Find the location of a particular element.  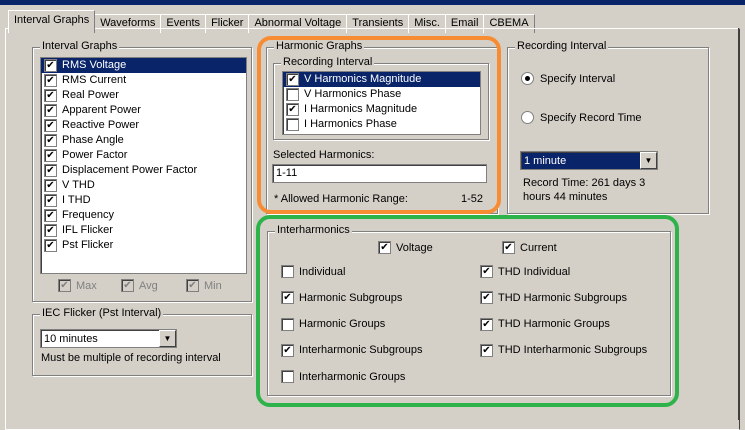

list-item: ✔ Real Power is located at coordinates (143, 95).